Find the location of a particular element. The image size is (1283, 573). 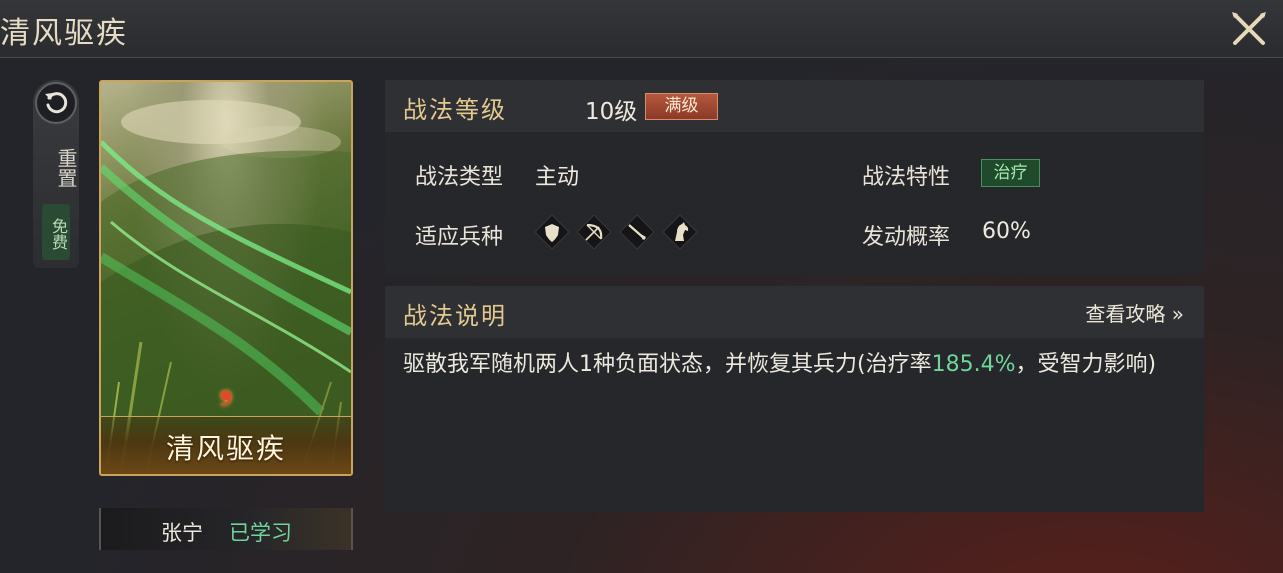

skill-card: ❟ 清风驱疾 is located at coordinates (226, 278).